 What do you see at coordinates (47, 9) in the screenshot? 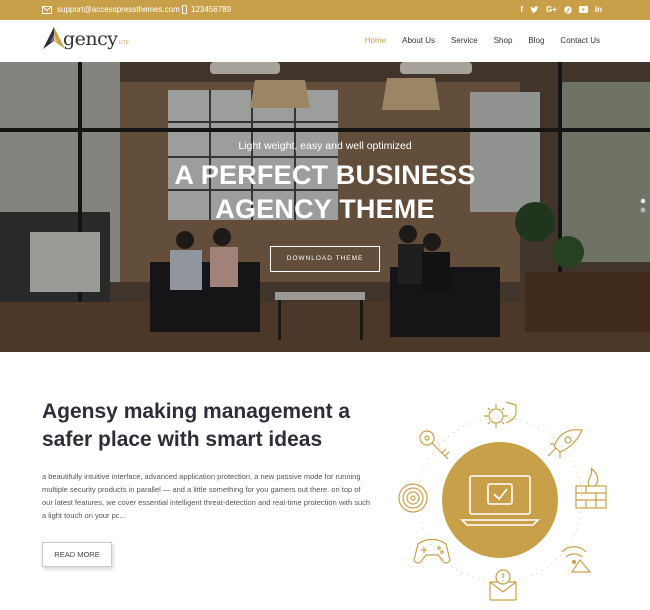
I see `envelope-icon` at bounding box center [47, 9].